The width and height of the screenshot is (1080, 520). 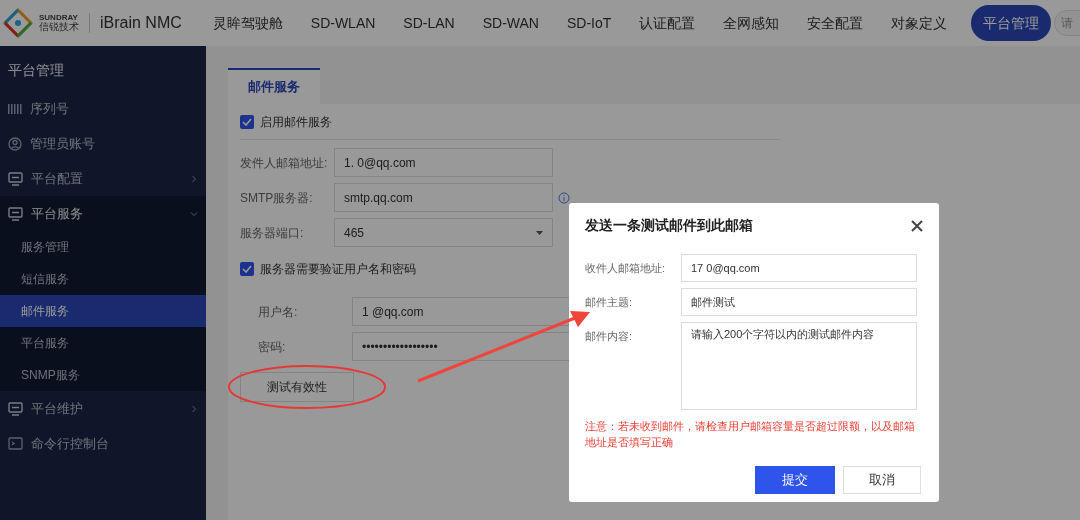 What do you see at coordinates (443, 232) in the screenshot?
I see `port-select: 465` at bounding box center [443, 232].